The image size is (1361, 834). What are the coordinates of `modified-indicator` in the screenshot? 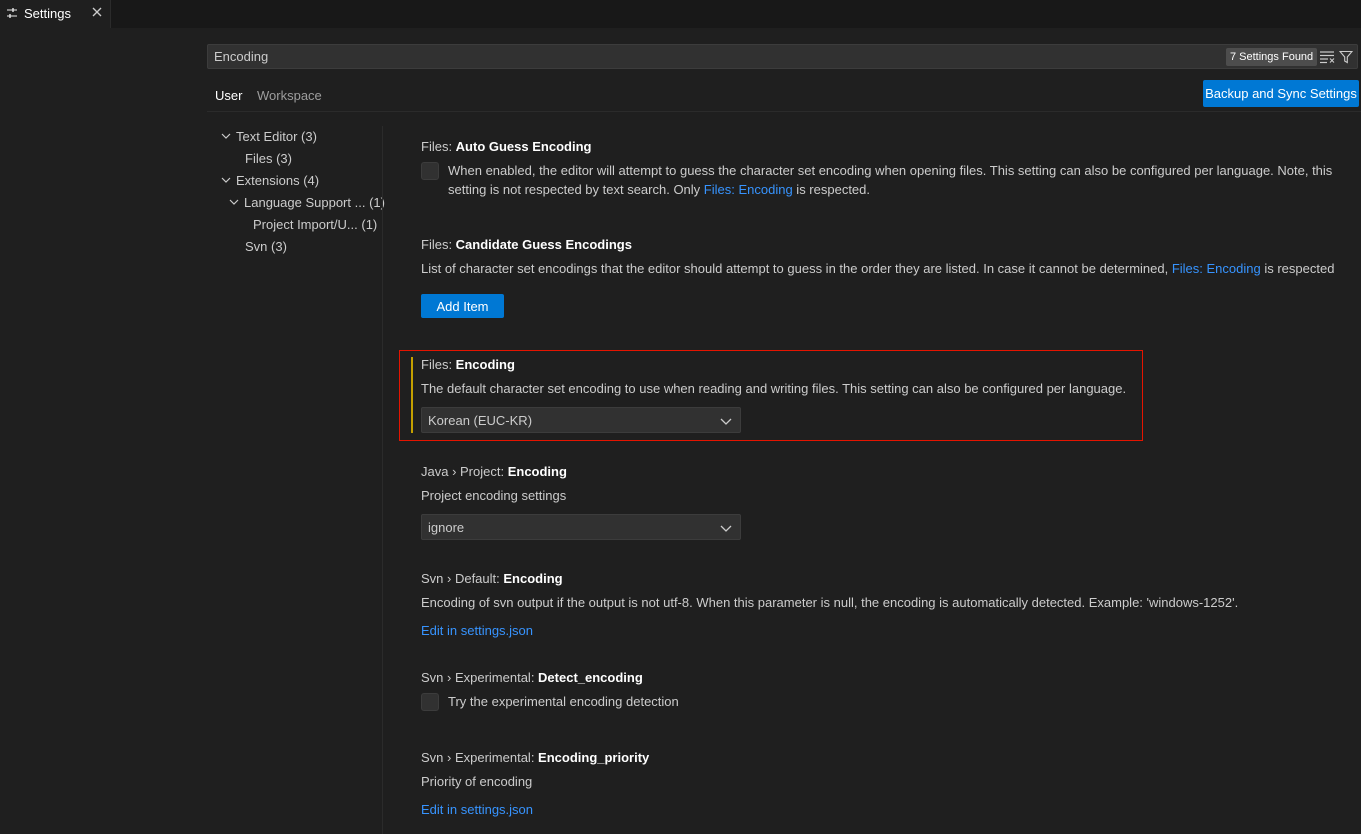 It's located at (412, 395).